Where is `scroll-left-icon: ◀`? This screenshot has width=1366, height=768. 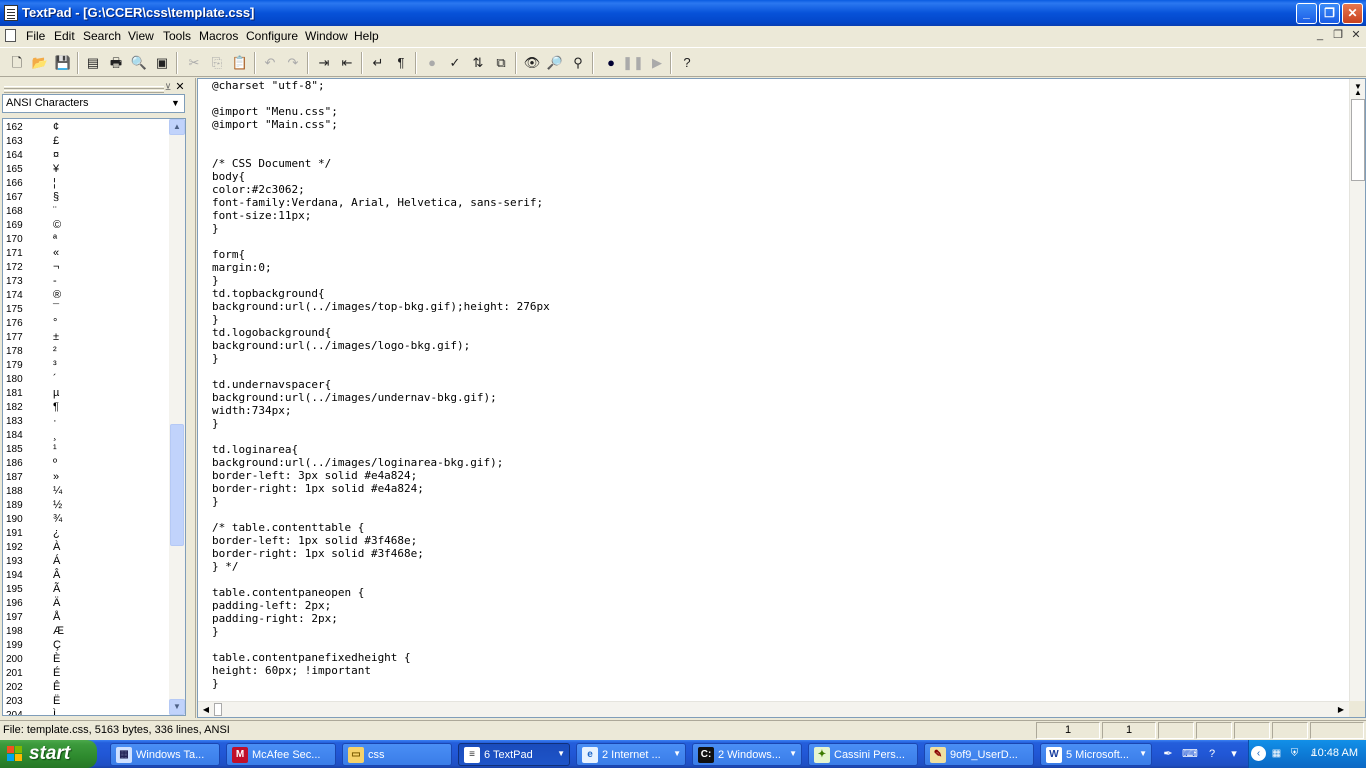
scroll-left-icon: ◀ is located at coordinates (206, 709).